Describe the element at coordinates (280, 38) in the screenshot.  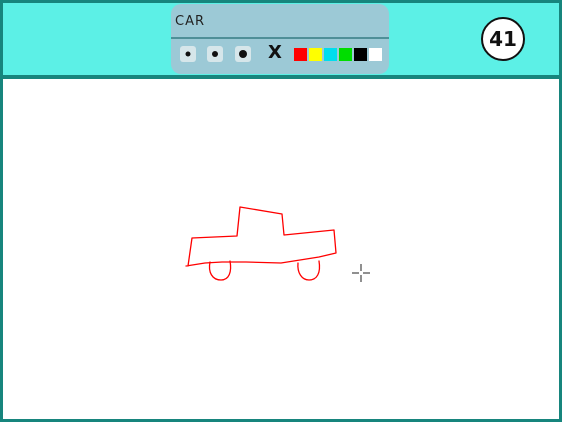
I see `toolbar-divider` at that location.